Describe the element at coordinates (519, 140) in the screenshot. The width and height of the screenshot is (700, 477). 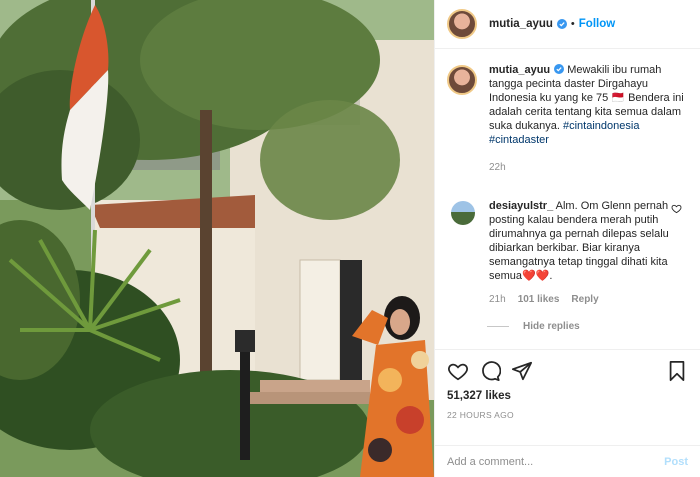
I see `hashtag-link: #cintadaster` at that location.